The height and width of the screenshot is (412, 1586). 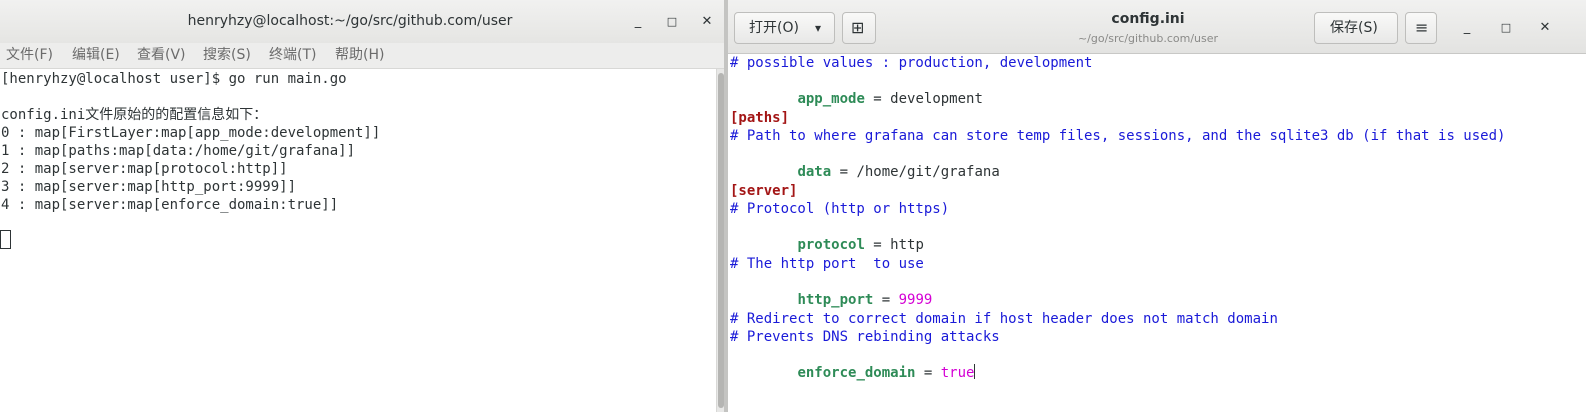 I want to click on open-button-label: 打开(O), so click(x=774, y=28).